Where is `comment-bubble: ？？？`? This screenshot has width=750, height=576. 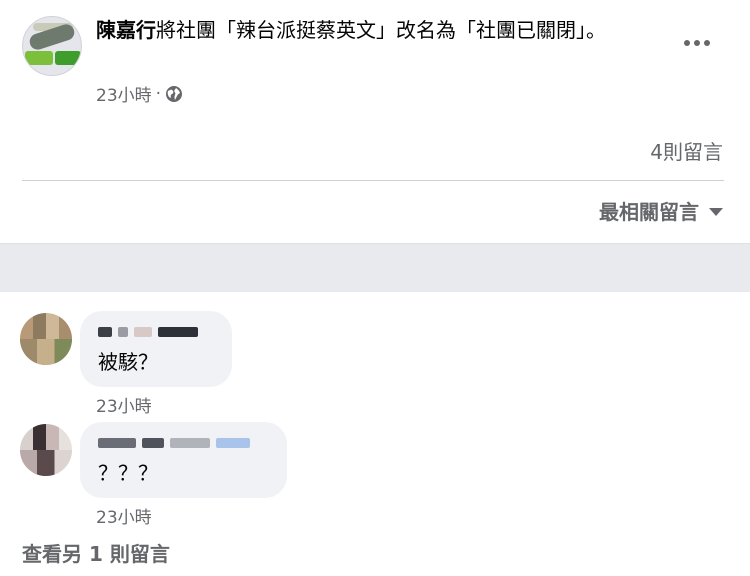
comment-bubble: ？？？ is located at coordinates (183, 460).